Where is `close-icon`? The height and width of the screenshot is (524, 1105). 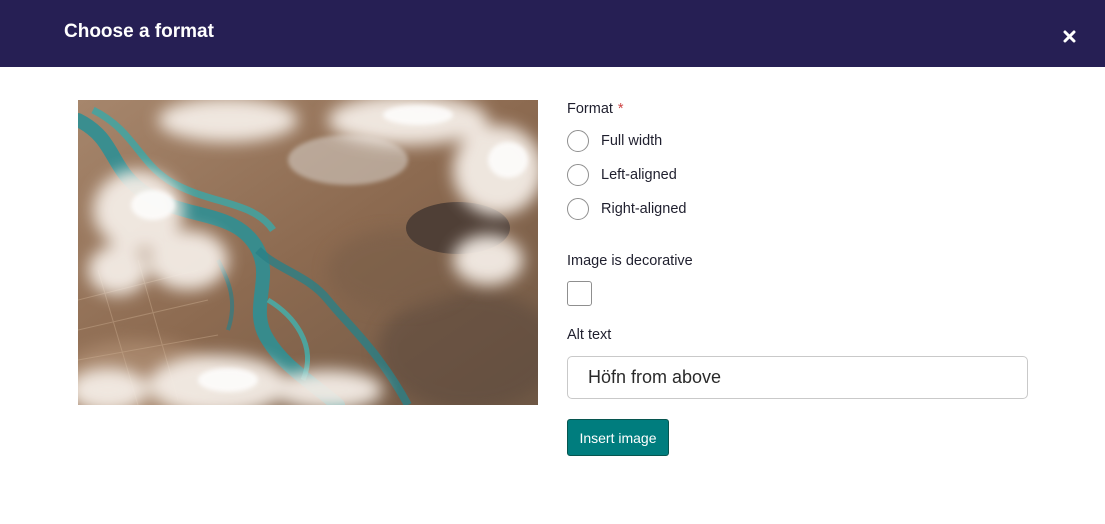 close-icon is located at coordinates (1069, 36).